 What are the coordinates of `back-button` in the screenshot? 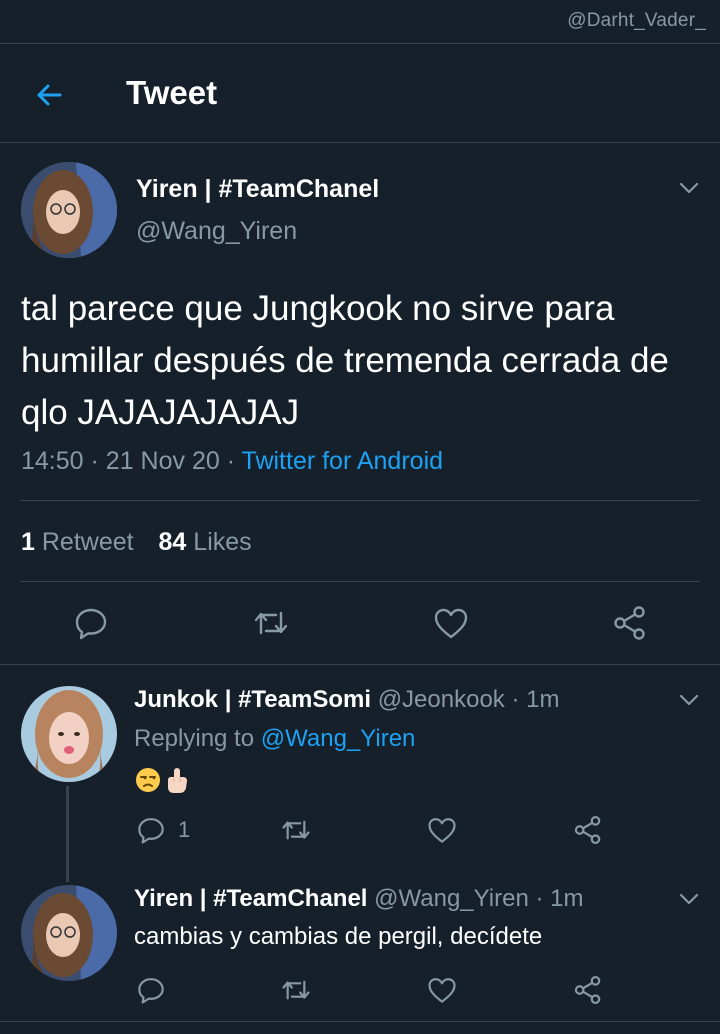 It's located at (49, 95).